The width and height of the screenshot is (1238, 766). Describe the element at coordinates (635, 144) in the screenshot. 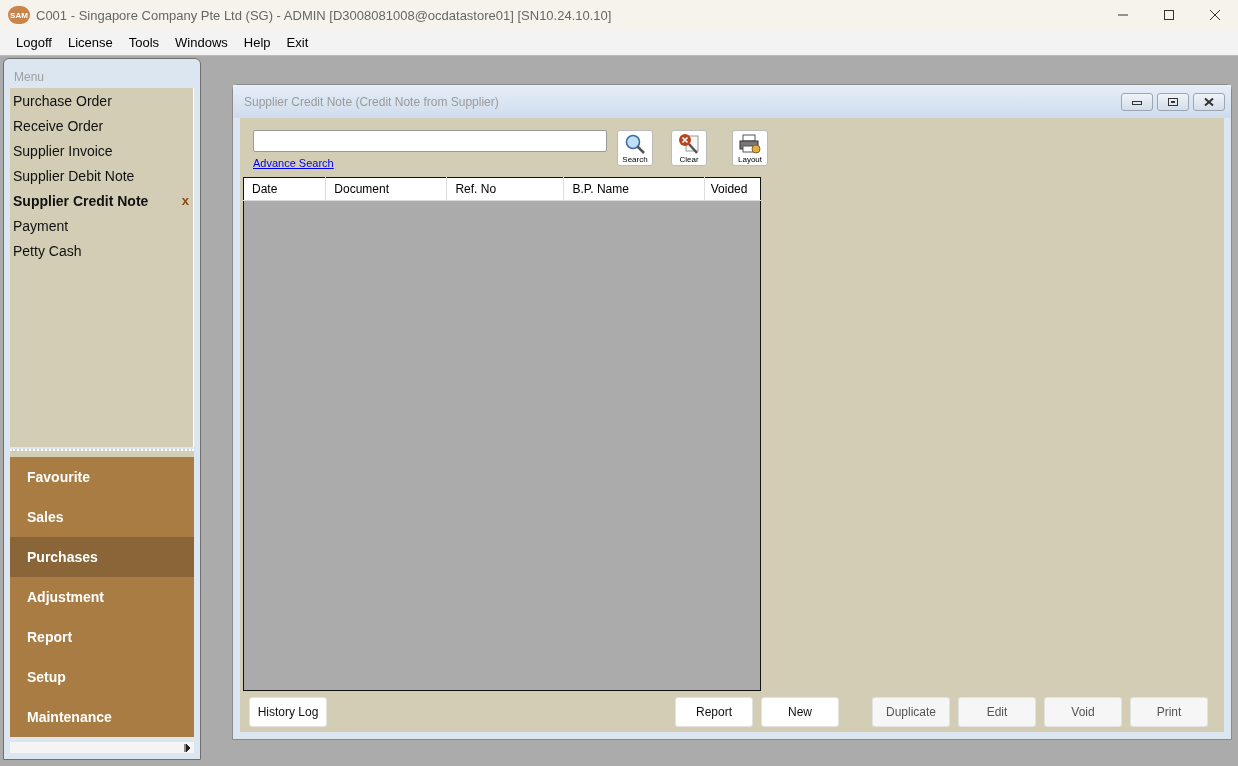

I see `search-icon` at that location.